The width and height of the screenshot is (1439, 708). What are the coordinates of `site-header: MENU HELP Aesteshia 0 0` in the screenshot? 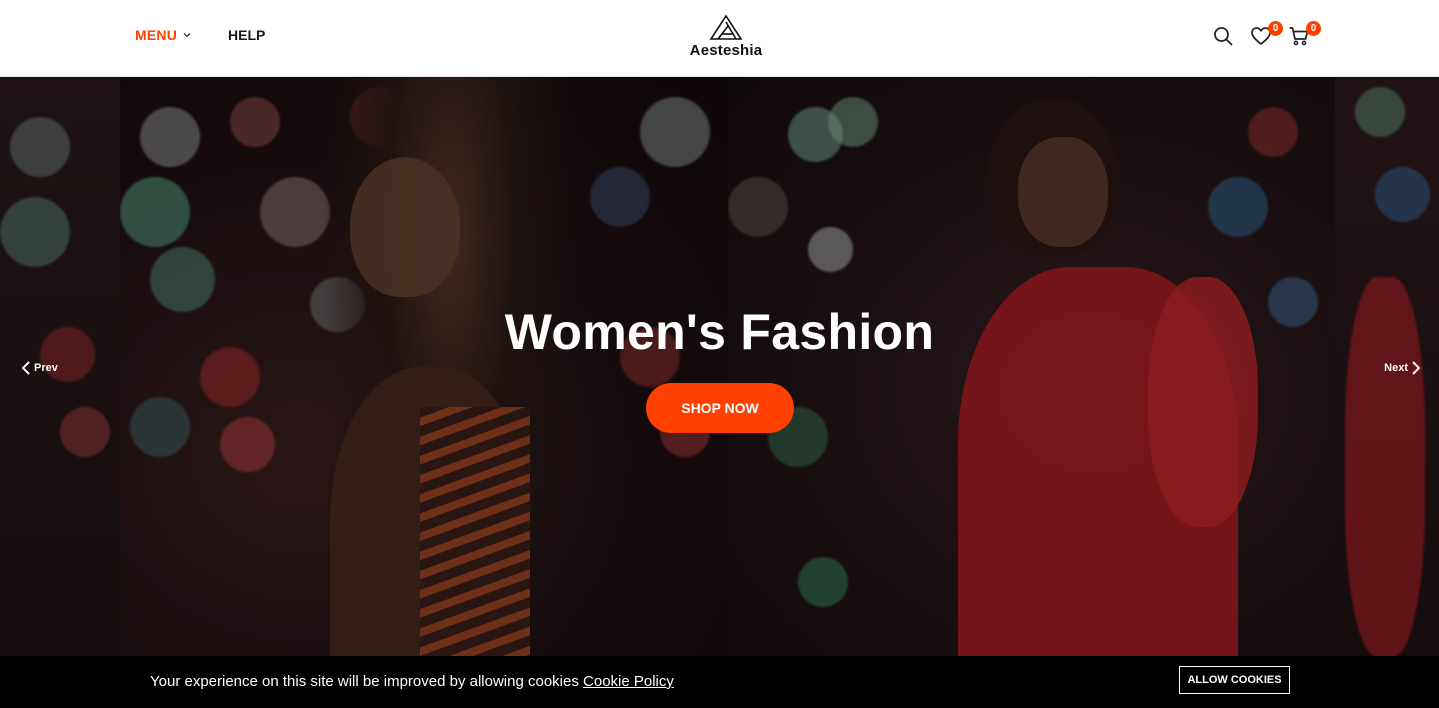 It's located at (719, 38).